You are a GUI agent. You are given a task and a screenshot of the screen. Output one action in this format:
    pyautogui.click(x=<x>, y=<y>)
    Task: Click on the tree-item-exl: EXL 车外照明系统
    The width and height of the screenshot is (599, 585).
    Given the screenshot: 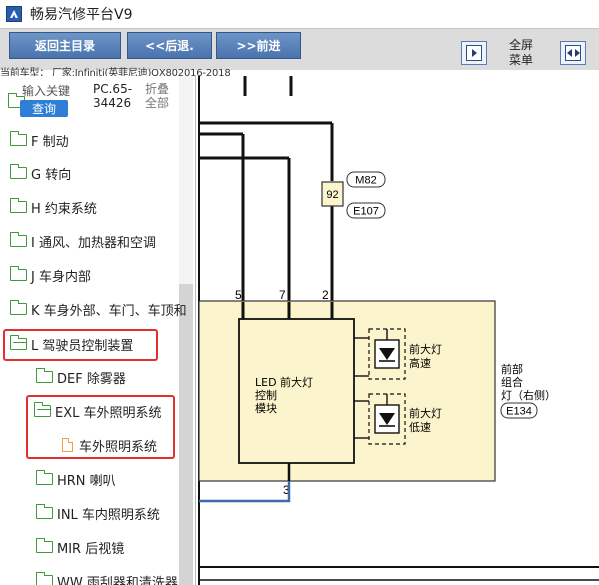 What is the action you would take?
    pyautogui.click(x=98, y=411)
    